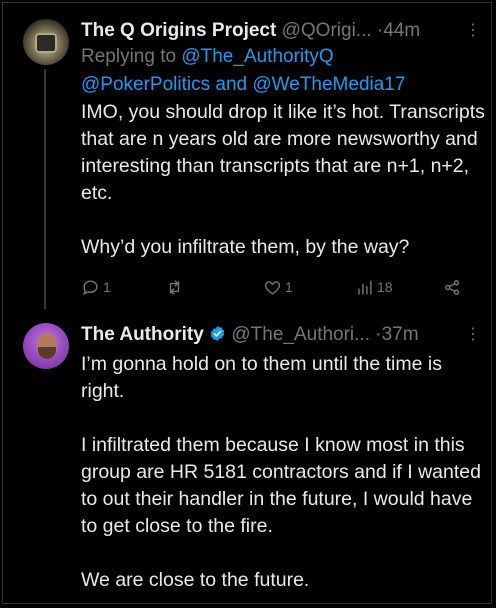  Describe the element at coordinates (272, 287) in the screenshot. I see `like-icon` at that location.